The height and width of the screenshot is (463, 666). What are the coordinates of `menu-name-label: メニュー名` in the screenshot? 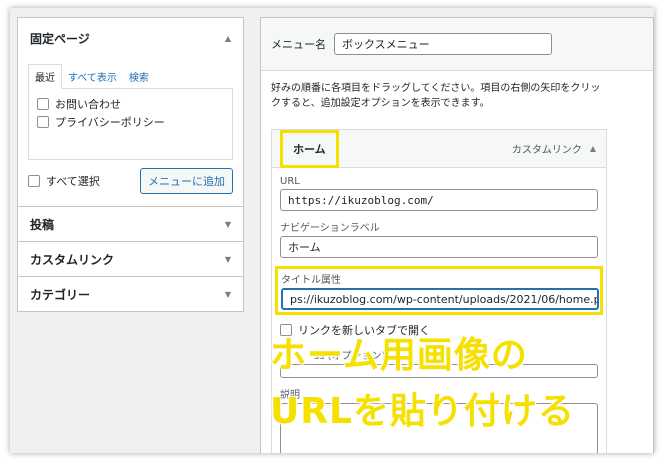 It's located at (298, 44).